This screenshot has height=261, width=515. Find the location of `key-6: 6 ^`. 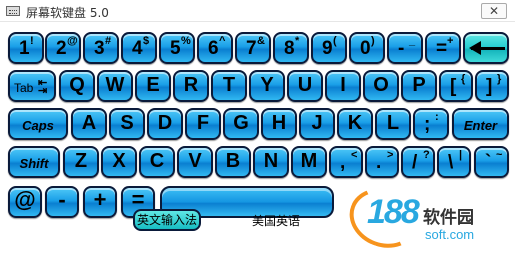

key-6: 6 ^ is located at coordinates (215, 48).